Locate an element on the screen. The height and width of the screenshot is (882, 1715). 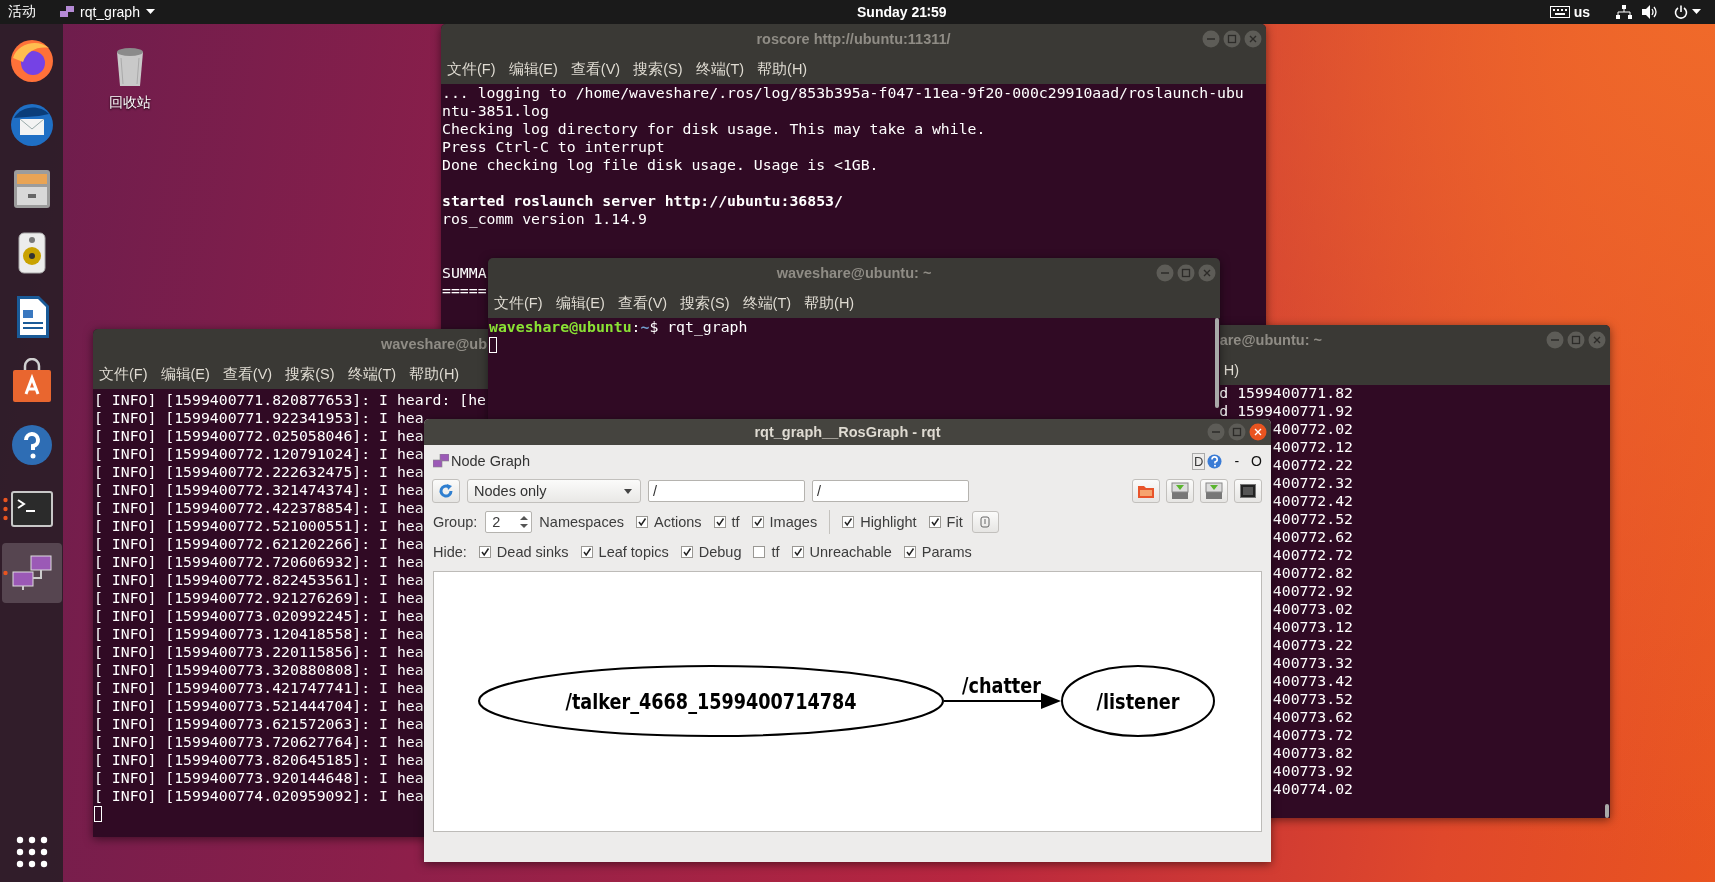
plugin-title: Node Graph is located at coordinates (490, 461).